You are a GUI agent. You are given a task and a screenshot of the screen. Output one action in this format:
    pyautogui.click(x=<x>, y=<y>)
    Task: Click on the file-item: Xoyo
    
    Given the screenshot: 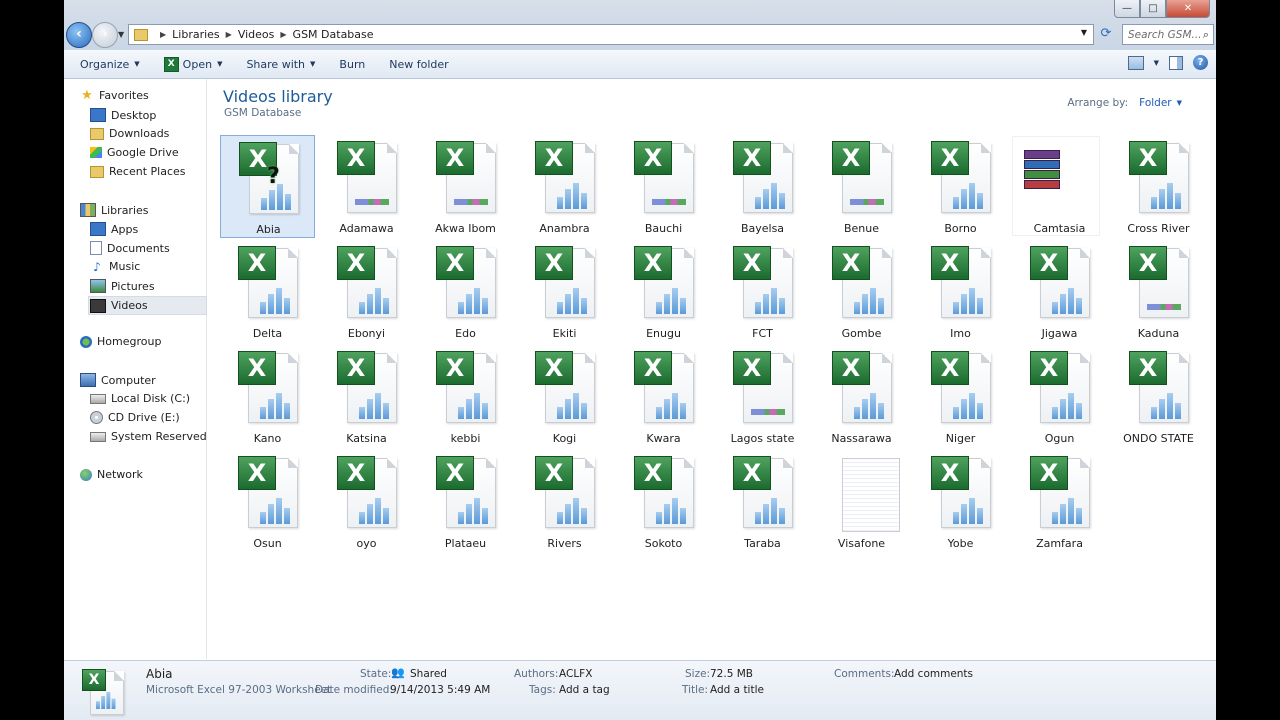 What is the action you would take?
    pyautogui.click(x=366, y=501)
    